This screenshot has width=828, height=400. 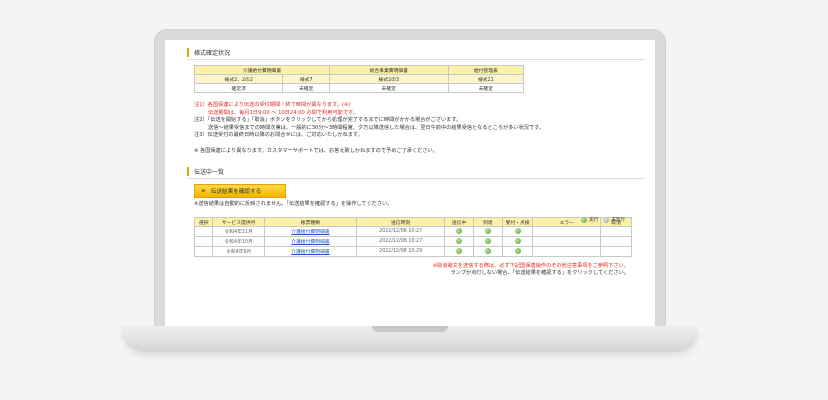 I want to click on laptop-base, so click(x=410, y=339).